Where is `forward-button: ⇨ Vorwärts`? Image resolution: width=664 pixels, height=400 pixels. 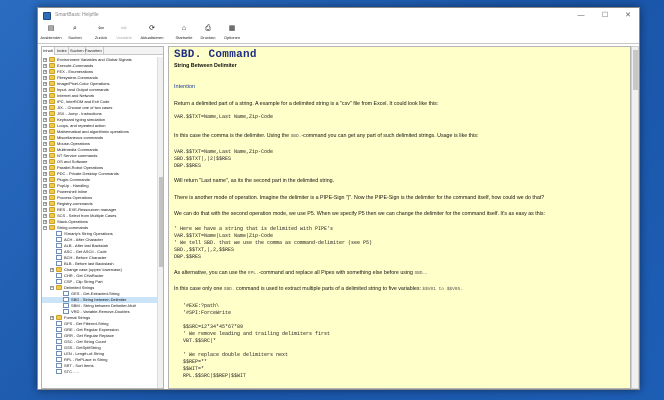 forward-button: ⇨ Vorwärts is located at coordinates (124, 34).